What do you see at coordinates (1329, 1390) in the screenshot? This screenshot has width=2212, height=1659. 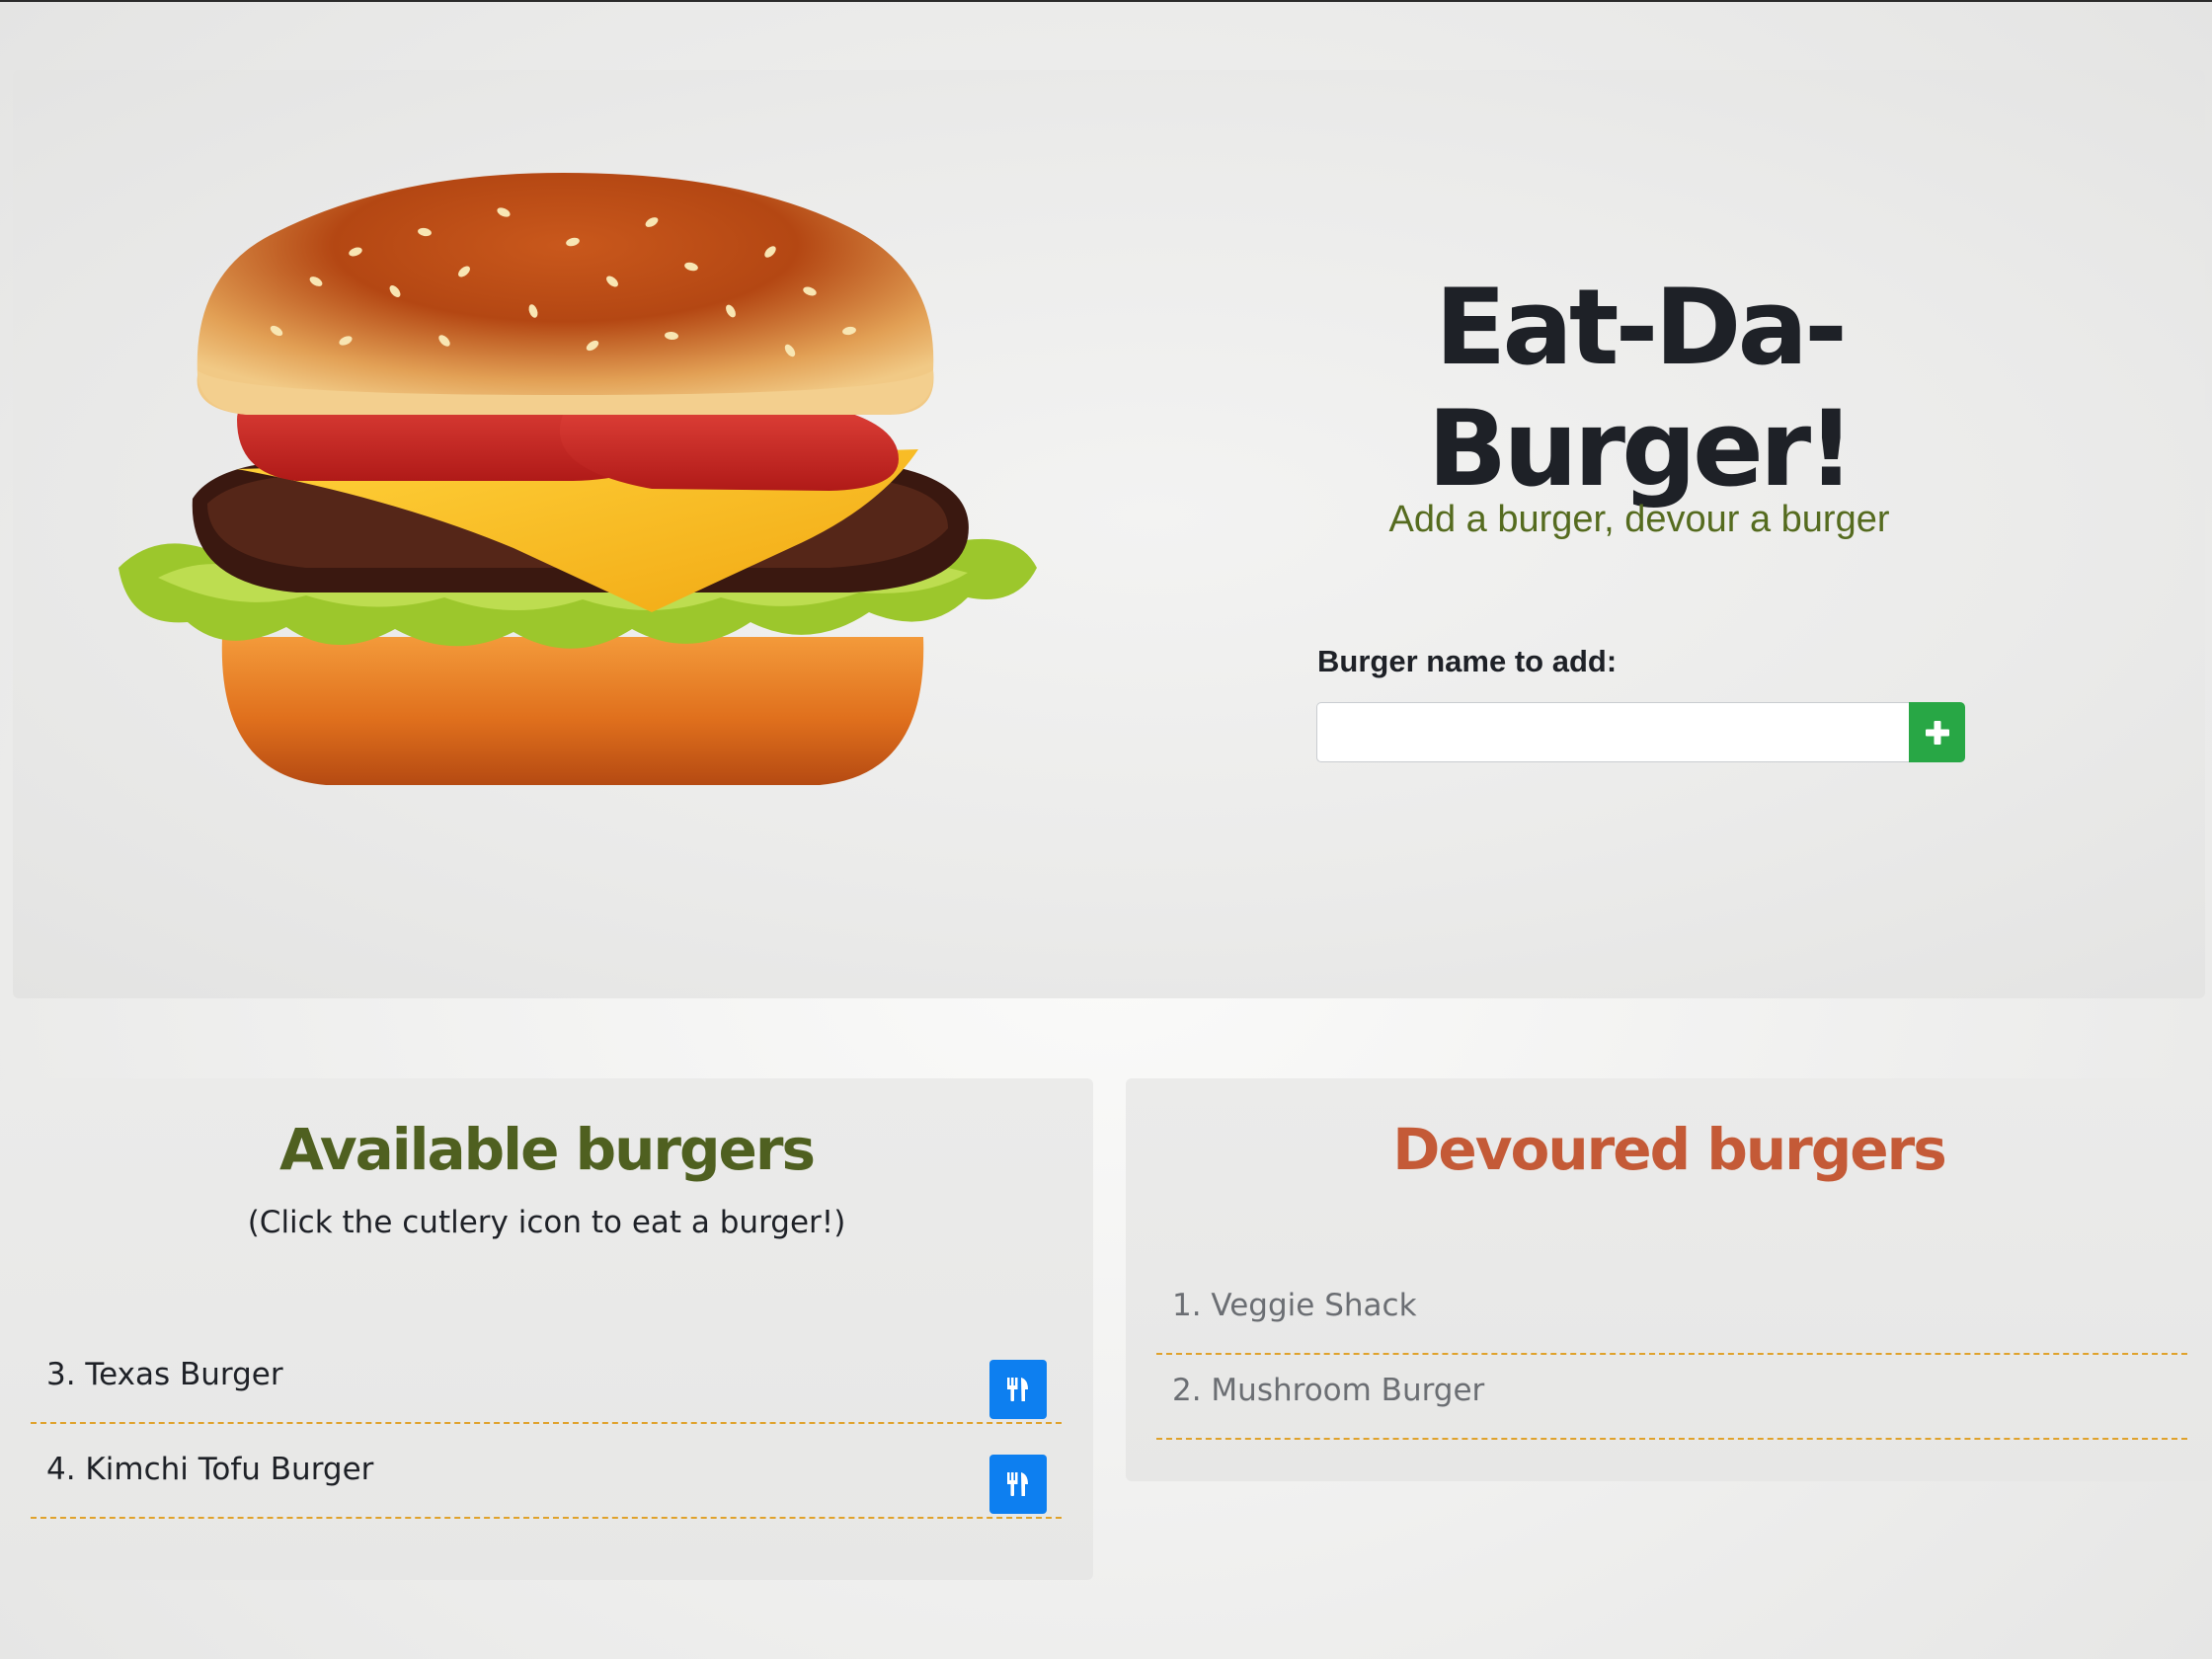 I see `burger-name: 2. Mushroom Burger` at bounding box center [1329, 1390].